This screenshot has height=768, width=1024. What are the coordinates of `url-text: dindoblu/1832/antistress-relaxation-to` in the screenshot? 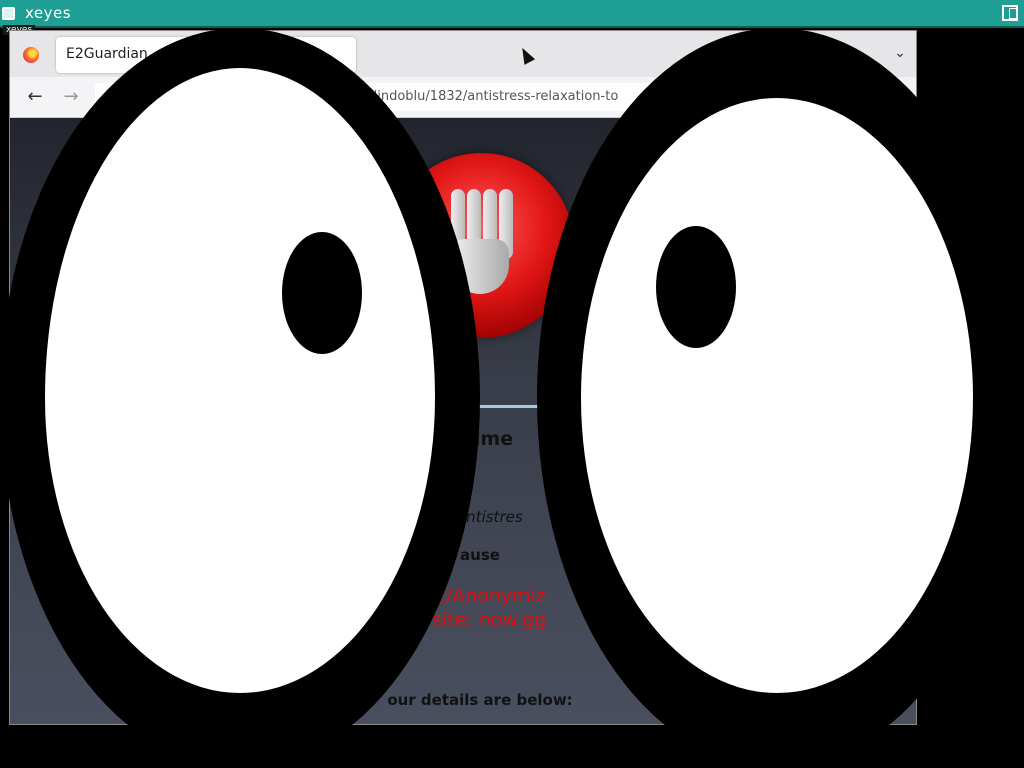 It's located at (494, 96).